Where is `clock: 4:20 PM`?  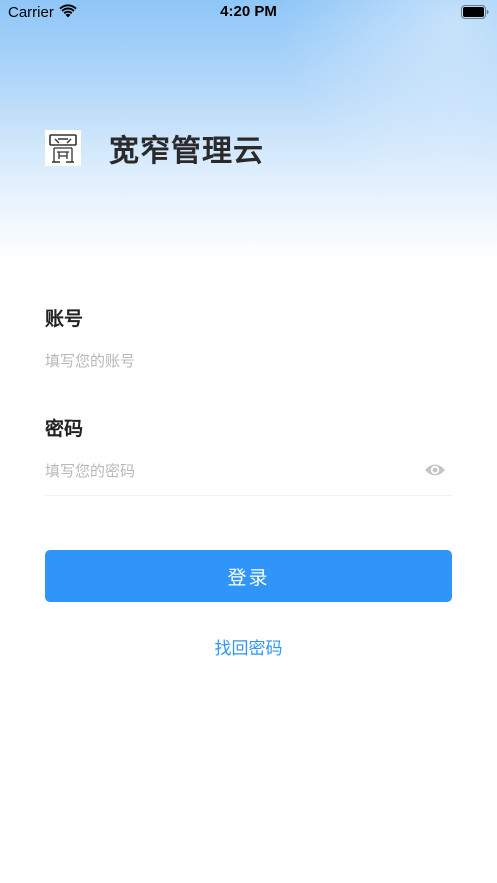 clock: 4:20 PM is located at coordinates (248, 11).